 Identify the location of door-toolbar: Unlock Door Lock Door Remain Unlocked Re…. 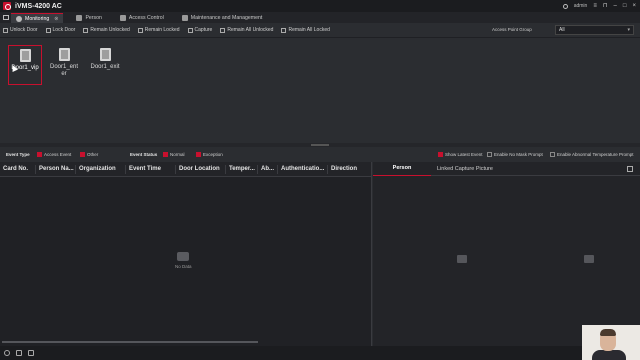
(320, 30).